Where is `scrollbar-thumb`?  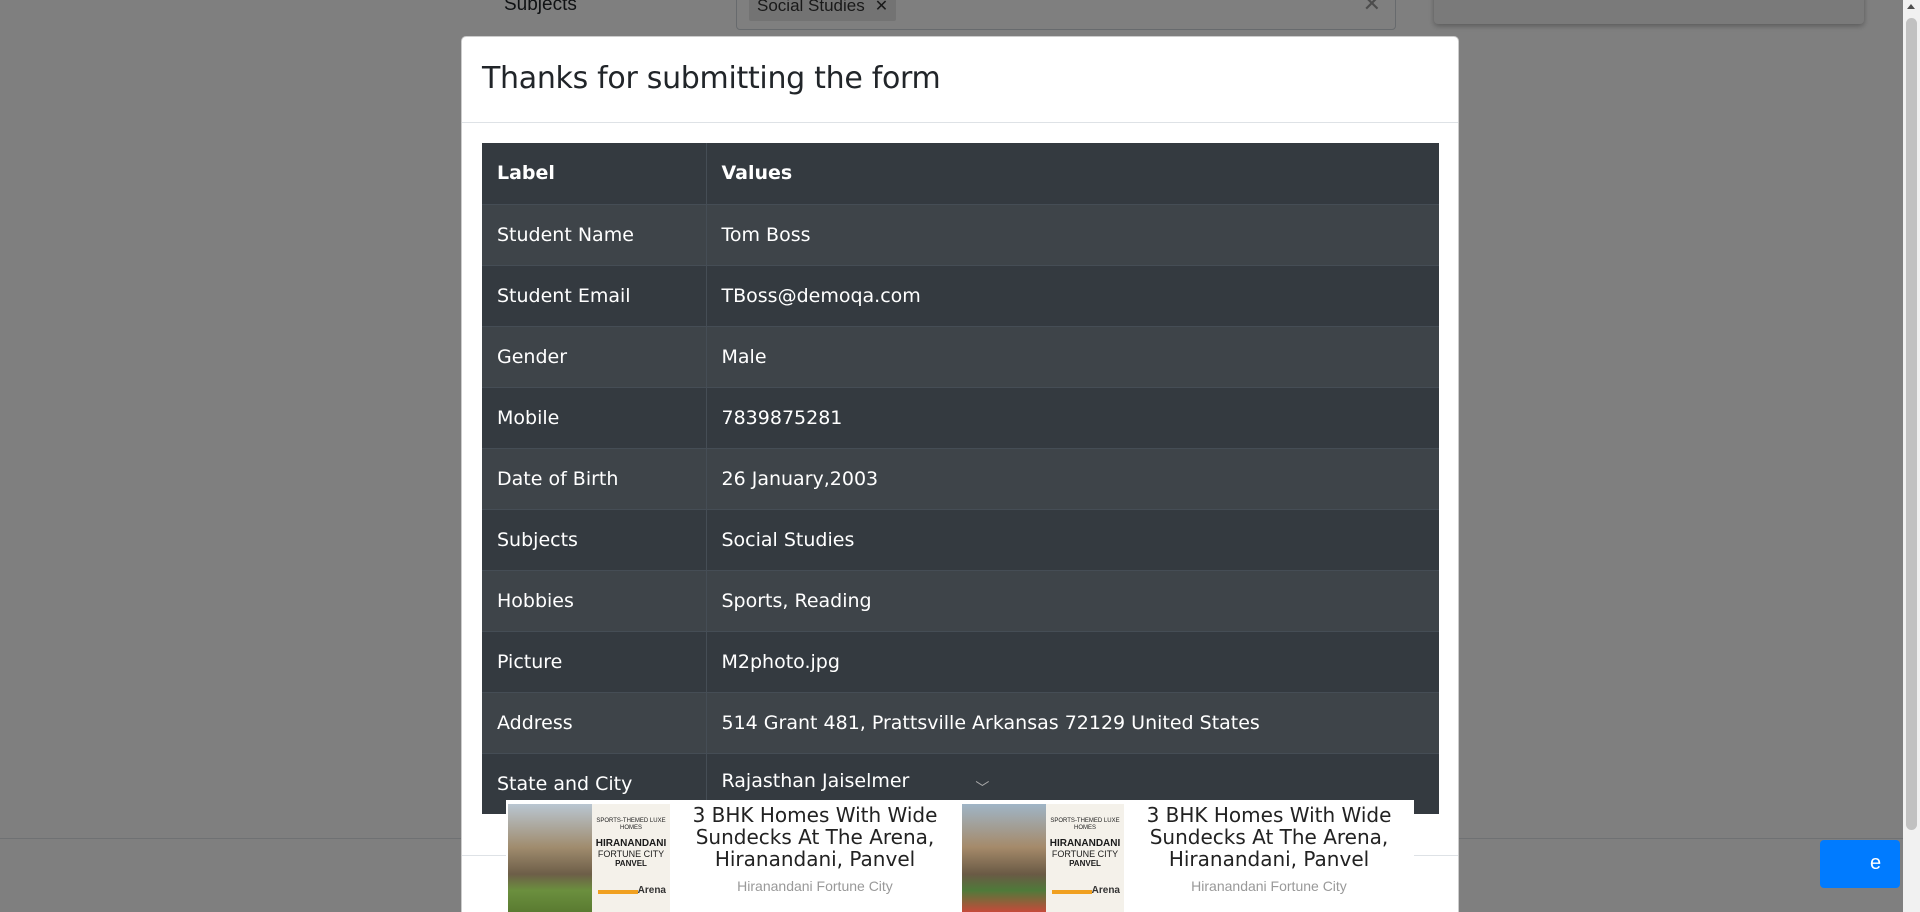
scrollbar-thumb is located at coordinates (1911, 424).